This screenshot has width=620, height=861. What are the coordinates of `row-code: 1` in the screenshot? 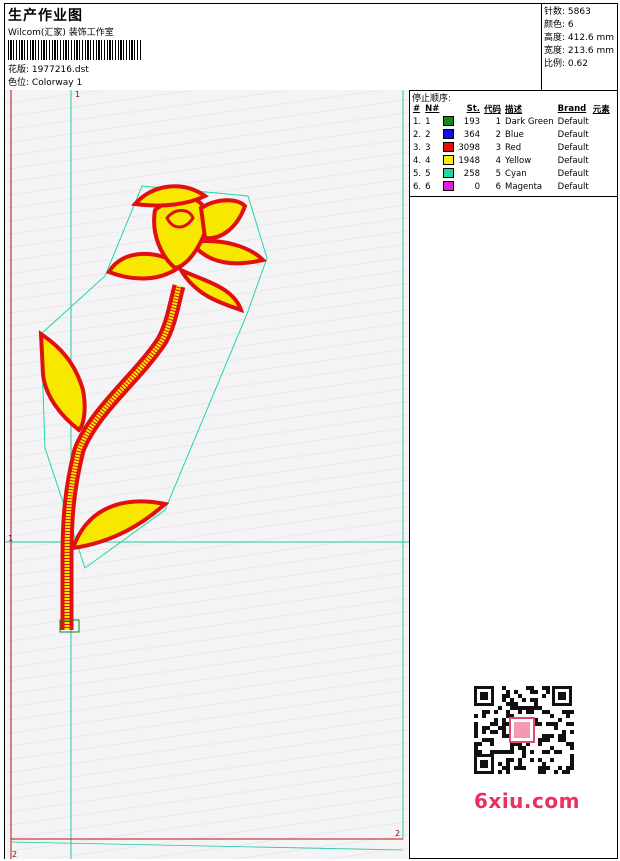 It's located at (498, 121).